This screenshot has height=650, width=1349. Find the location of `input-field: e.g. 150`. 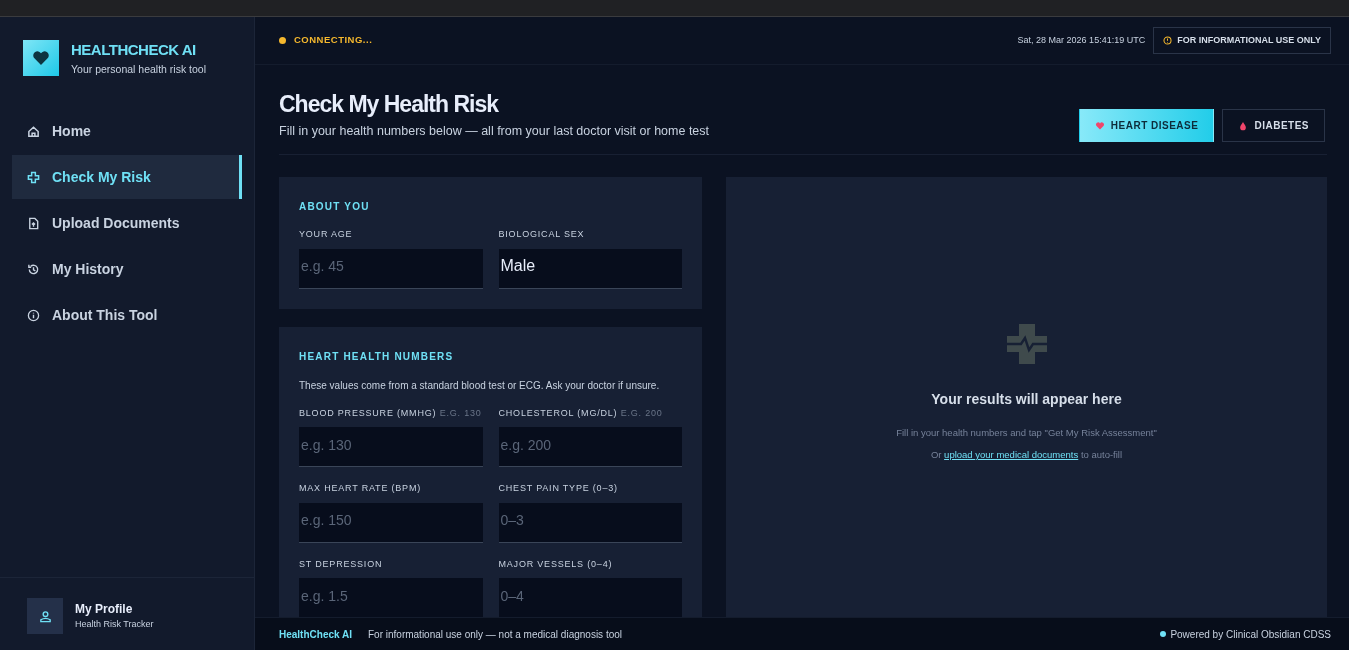

input-field: e.g. 150 is located at coordinates (391, 522).